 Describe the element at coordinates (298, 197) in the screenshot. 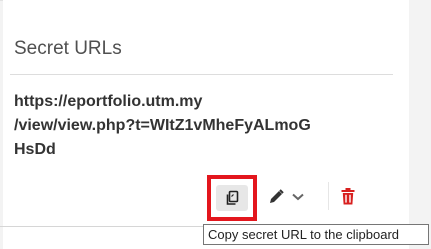

I see `chevron-down-icon` at that location.